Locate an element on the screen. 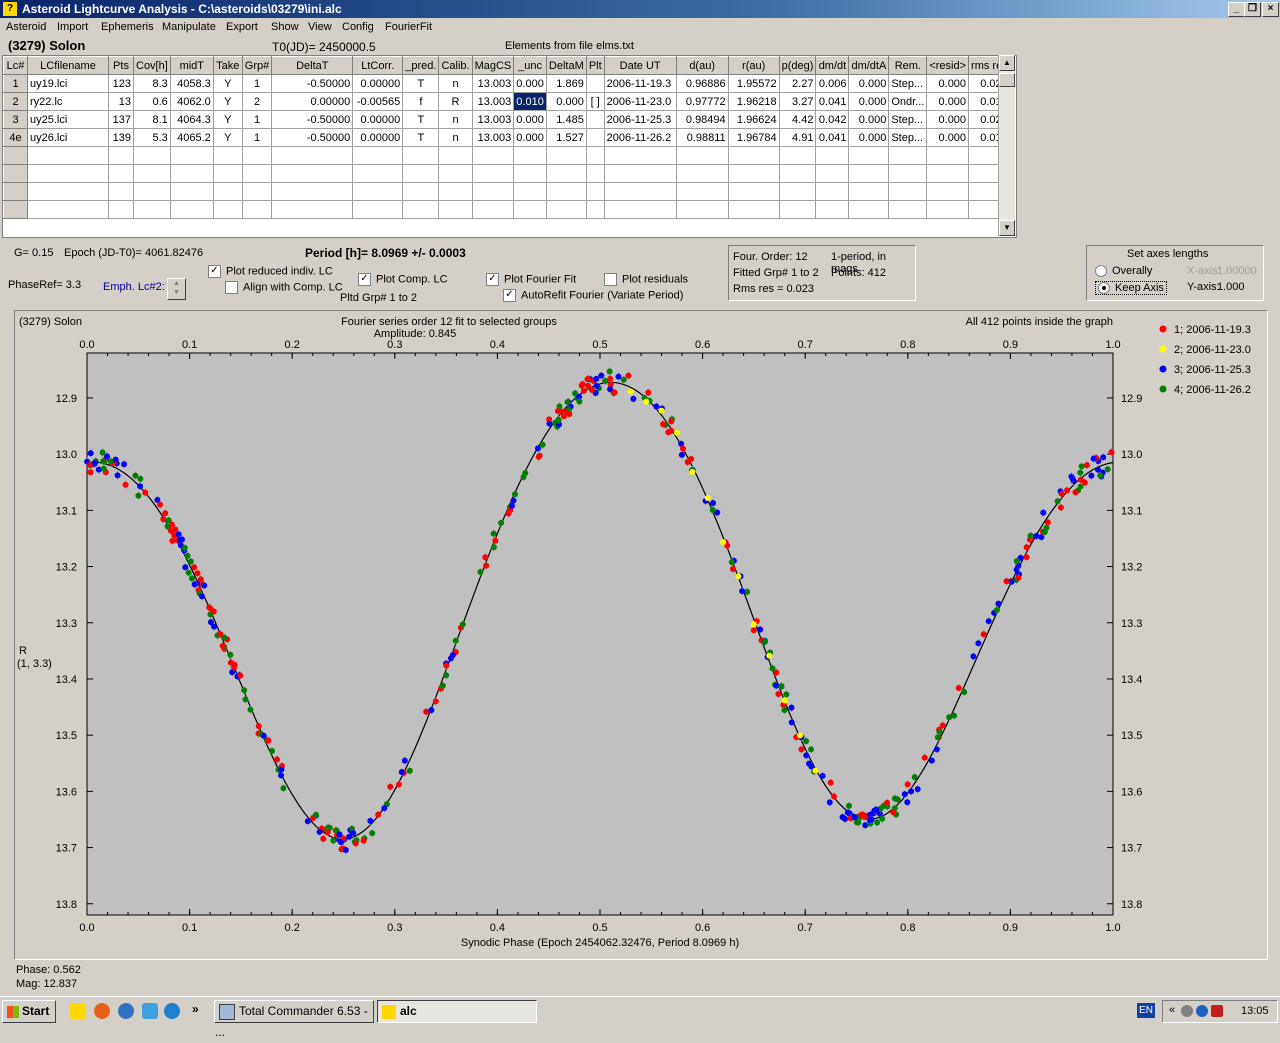 This screenshot has width=1280, height=1043. column-header: LCfilename is located at coordinates (68, 65).